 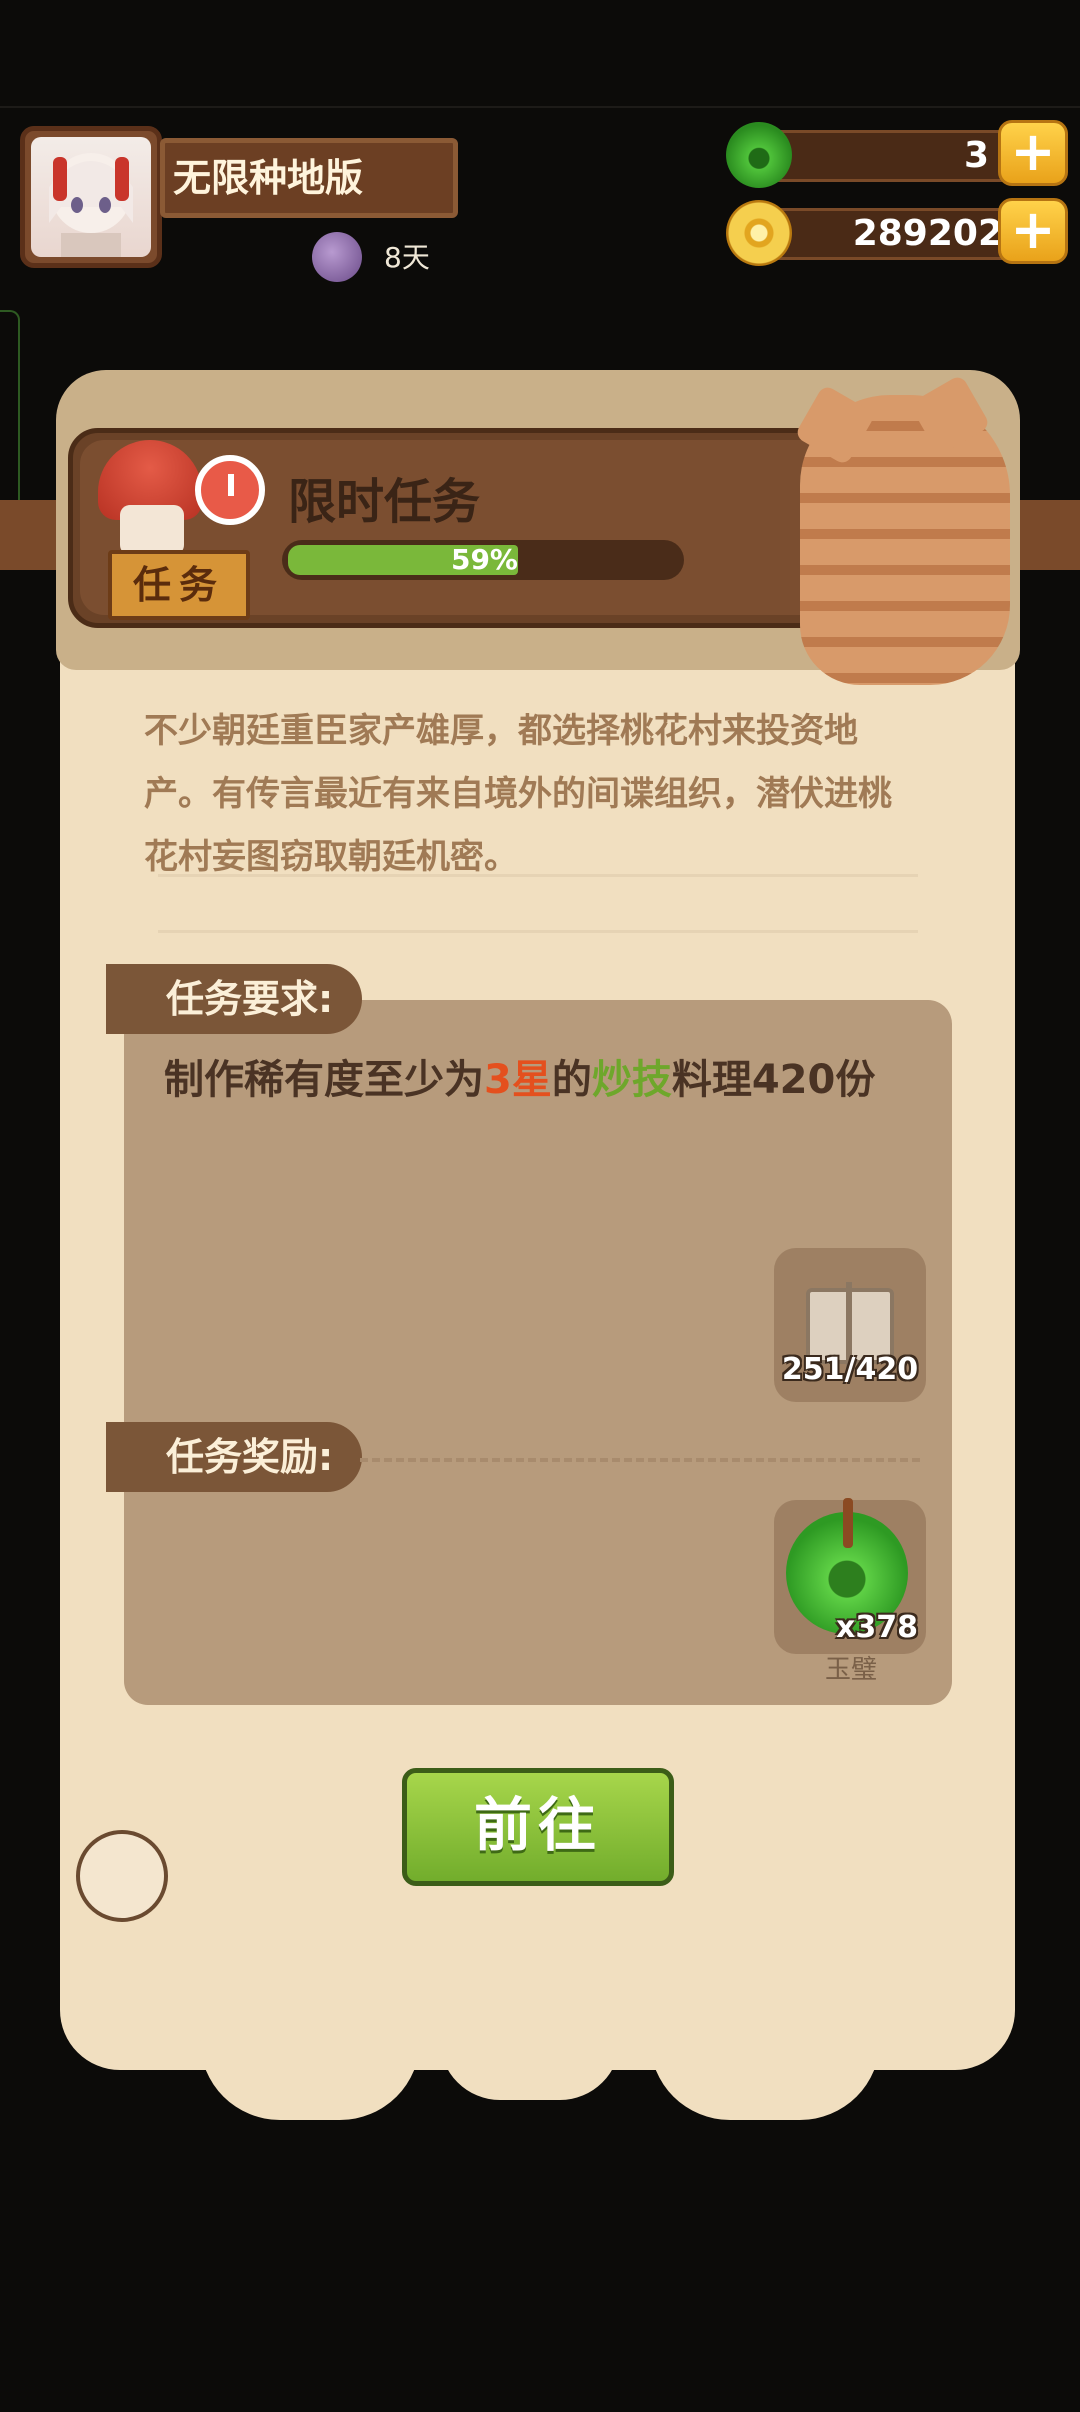 What do you see at coordinates (848, 1523) in the screenshot?
I see `jade-string` at bounding box center [848, 1523].